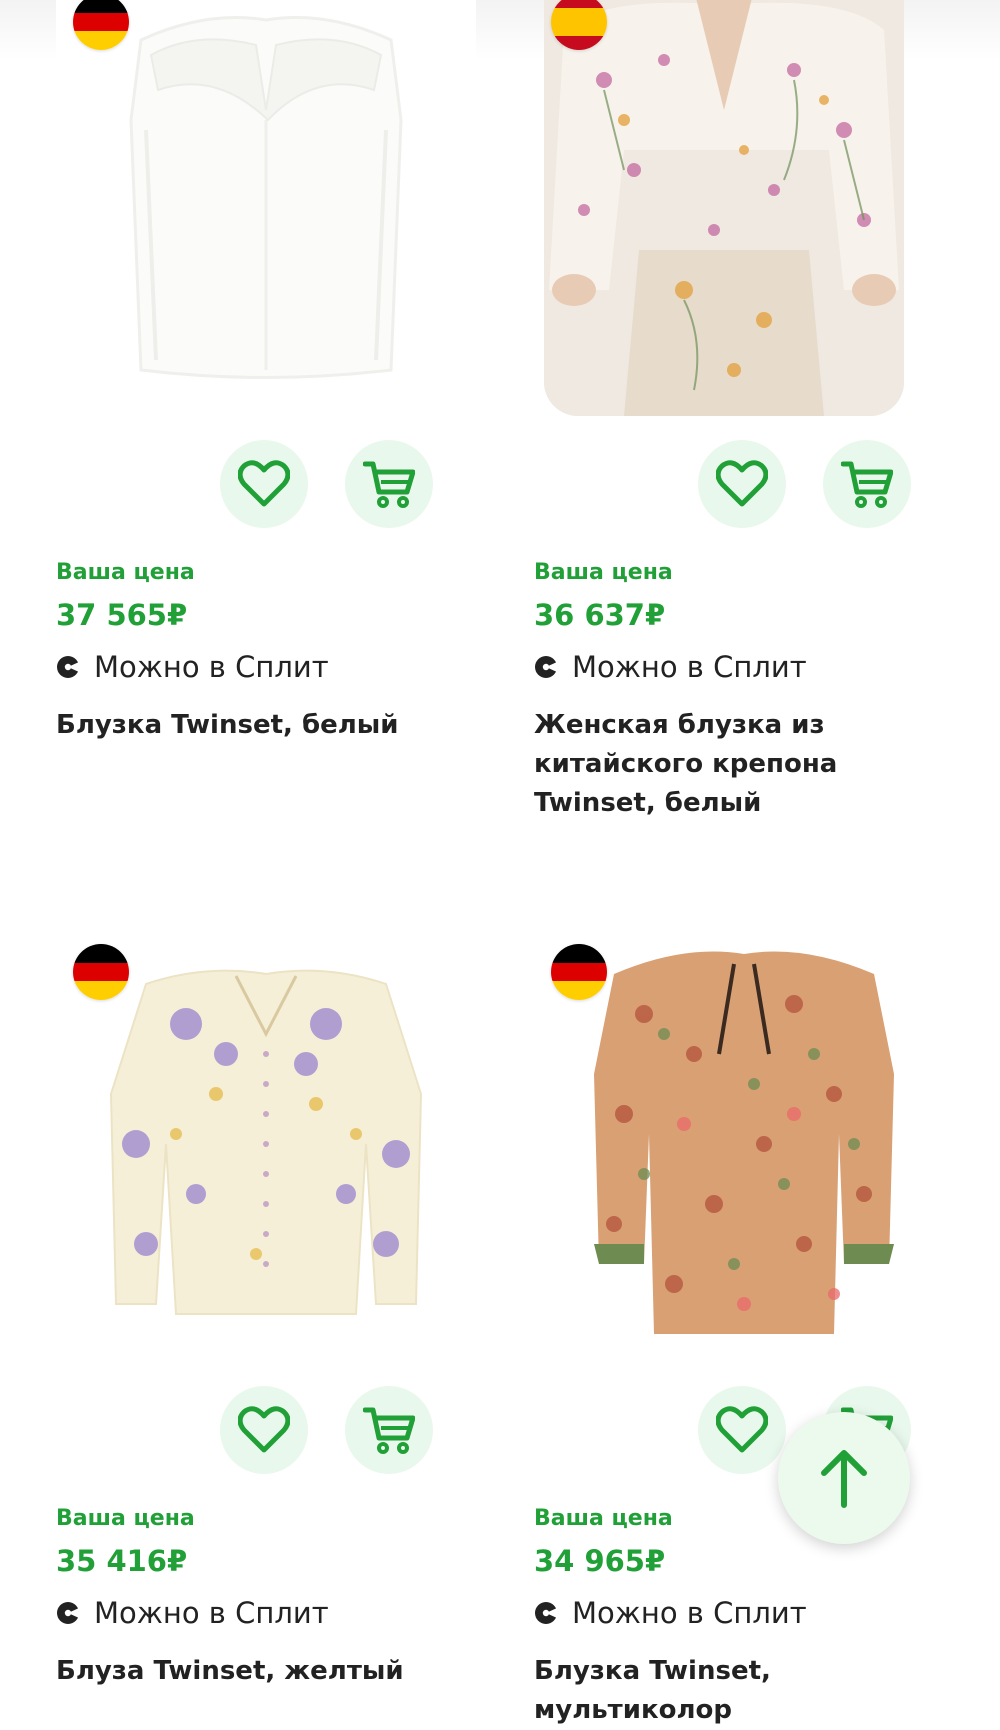 Image resolution: width=1000 pixels, height=1730 pixels. I want to click on price: 36 637₽, so click(600, 615).